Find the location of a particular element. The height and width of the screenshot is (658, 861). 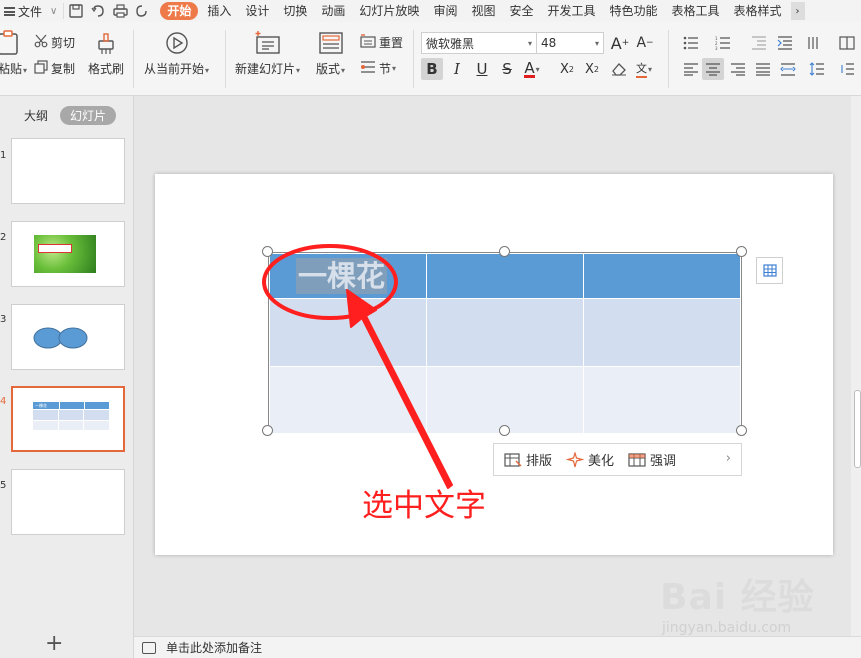

superscript-button: X2 is located at coordinates (567, 69).